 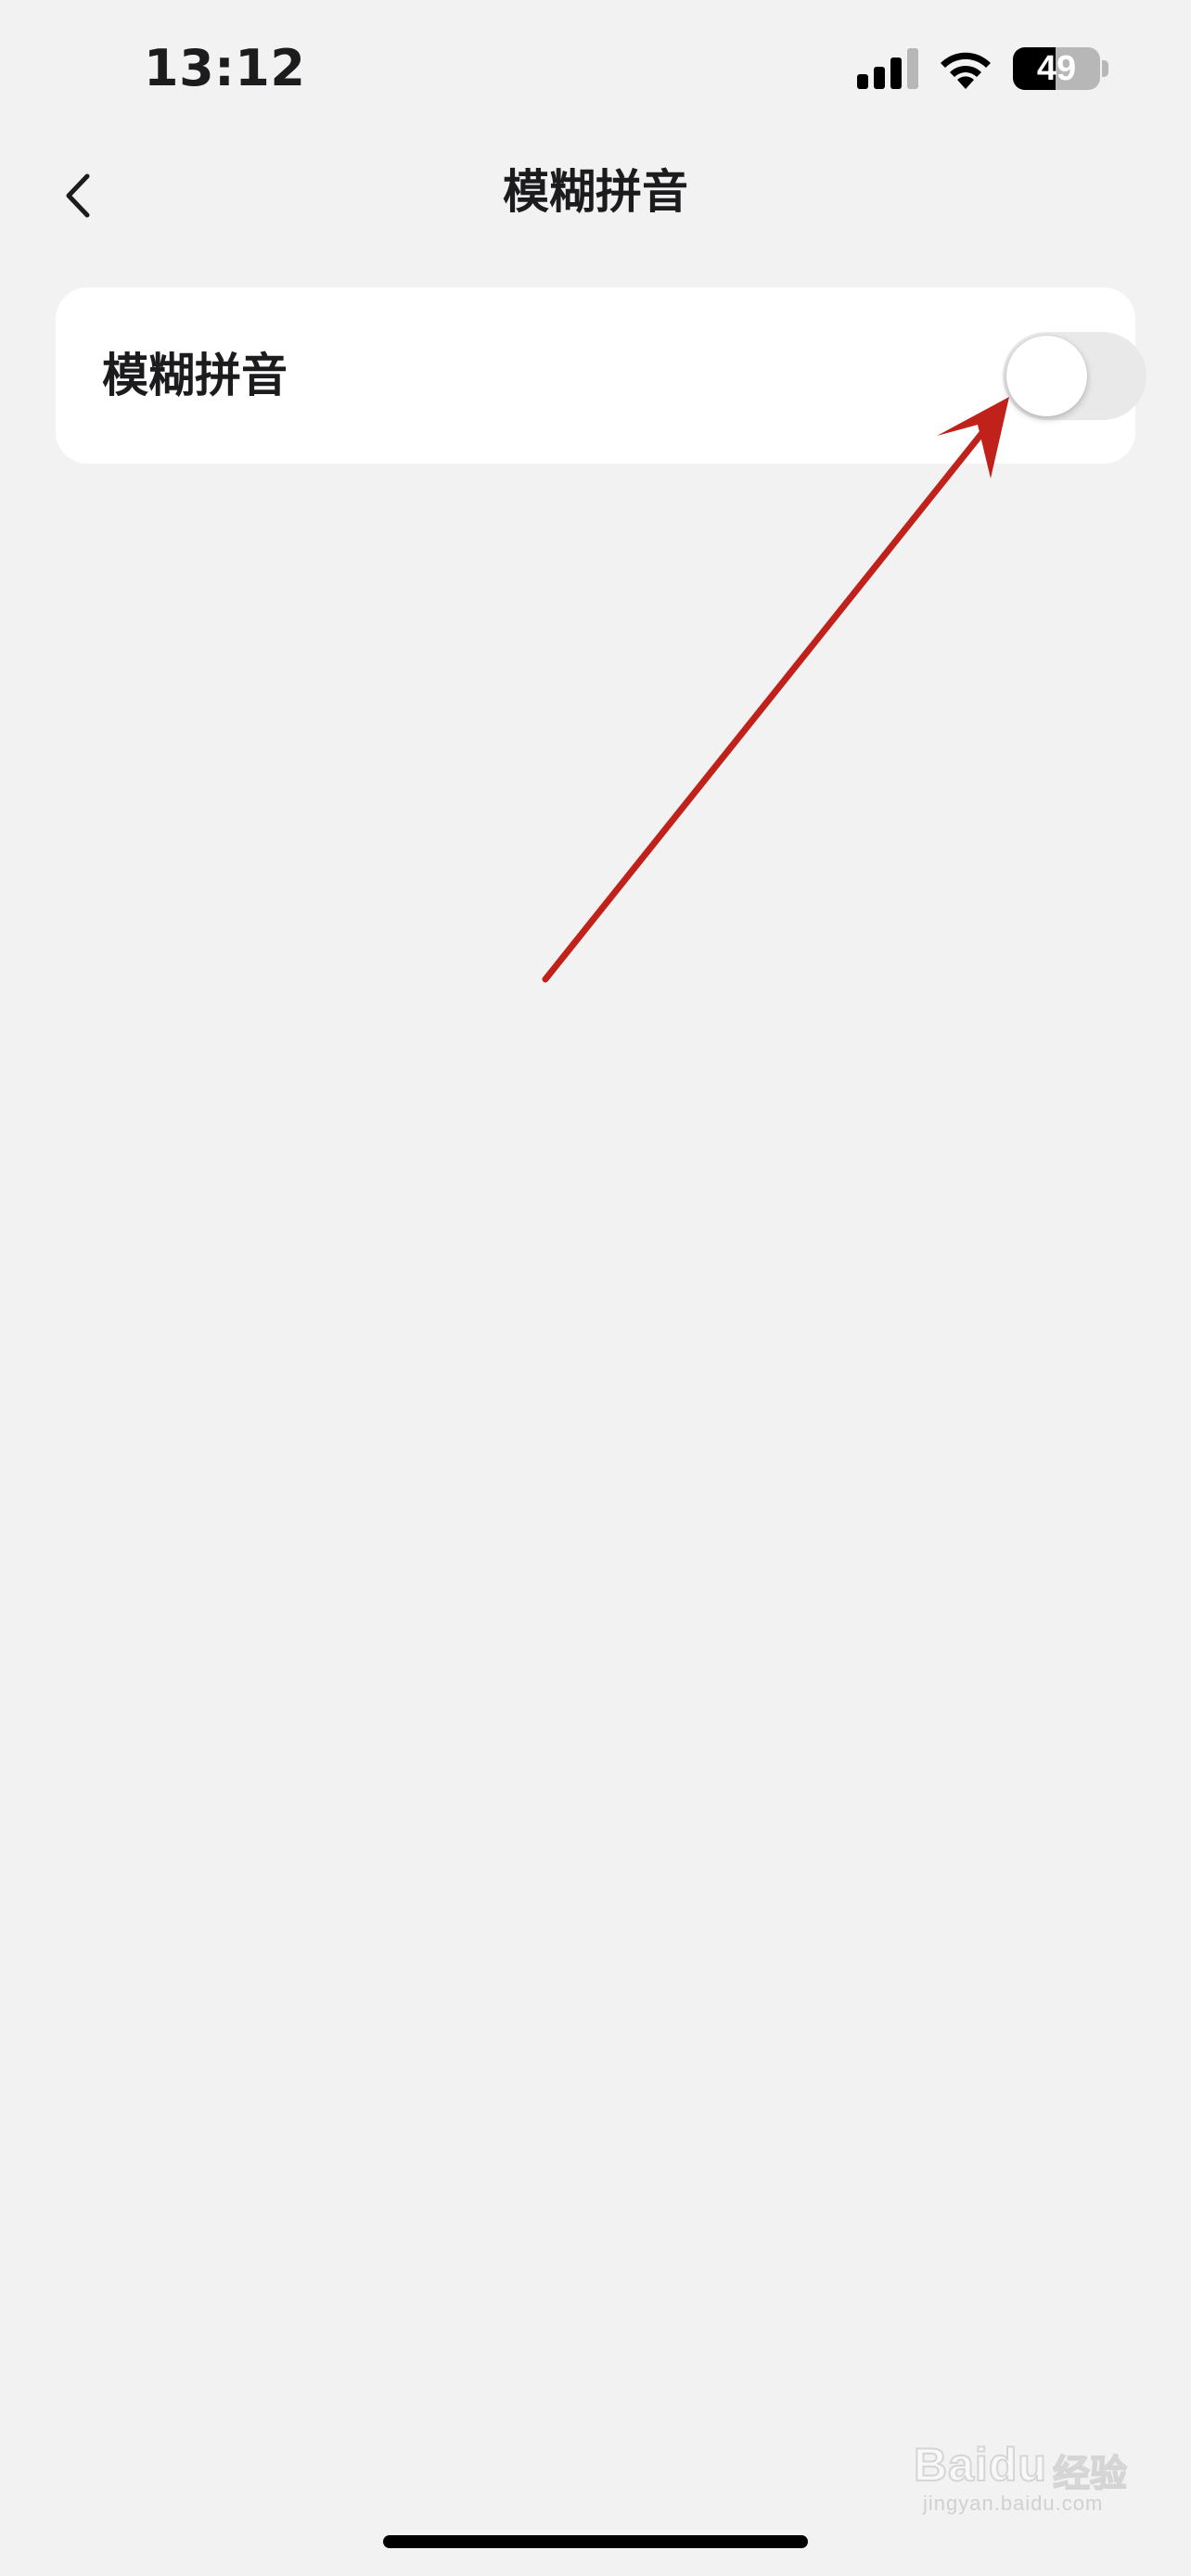 What do you see at coordinates (1105, 68) in the screenshot?
I see `battery-cap` at bounding box center [1105, 68].